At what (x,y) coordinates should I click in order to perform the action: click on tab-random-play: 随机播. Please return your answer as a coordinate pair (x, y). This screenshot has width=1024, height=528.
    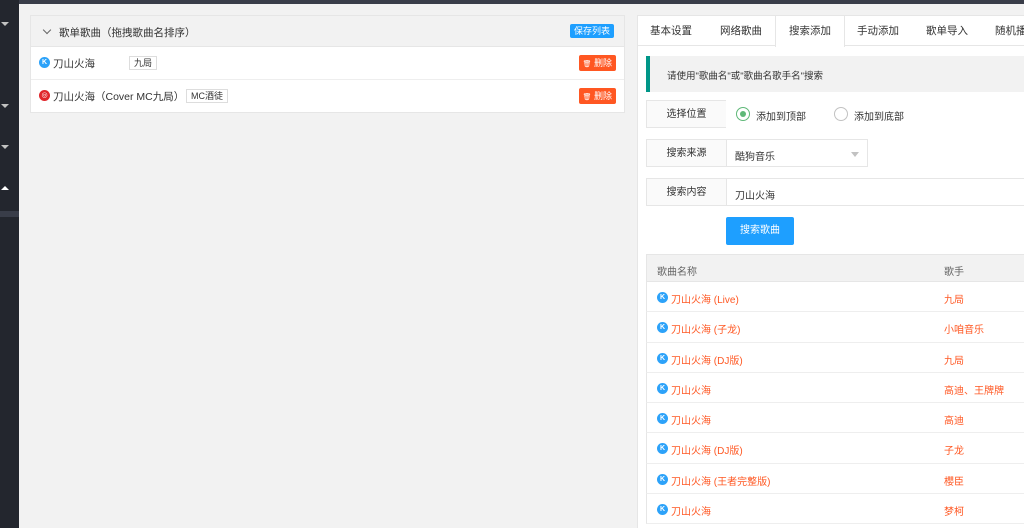
    Looking at the image, I should click on (1009, 31).